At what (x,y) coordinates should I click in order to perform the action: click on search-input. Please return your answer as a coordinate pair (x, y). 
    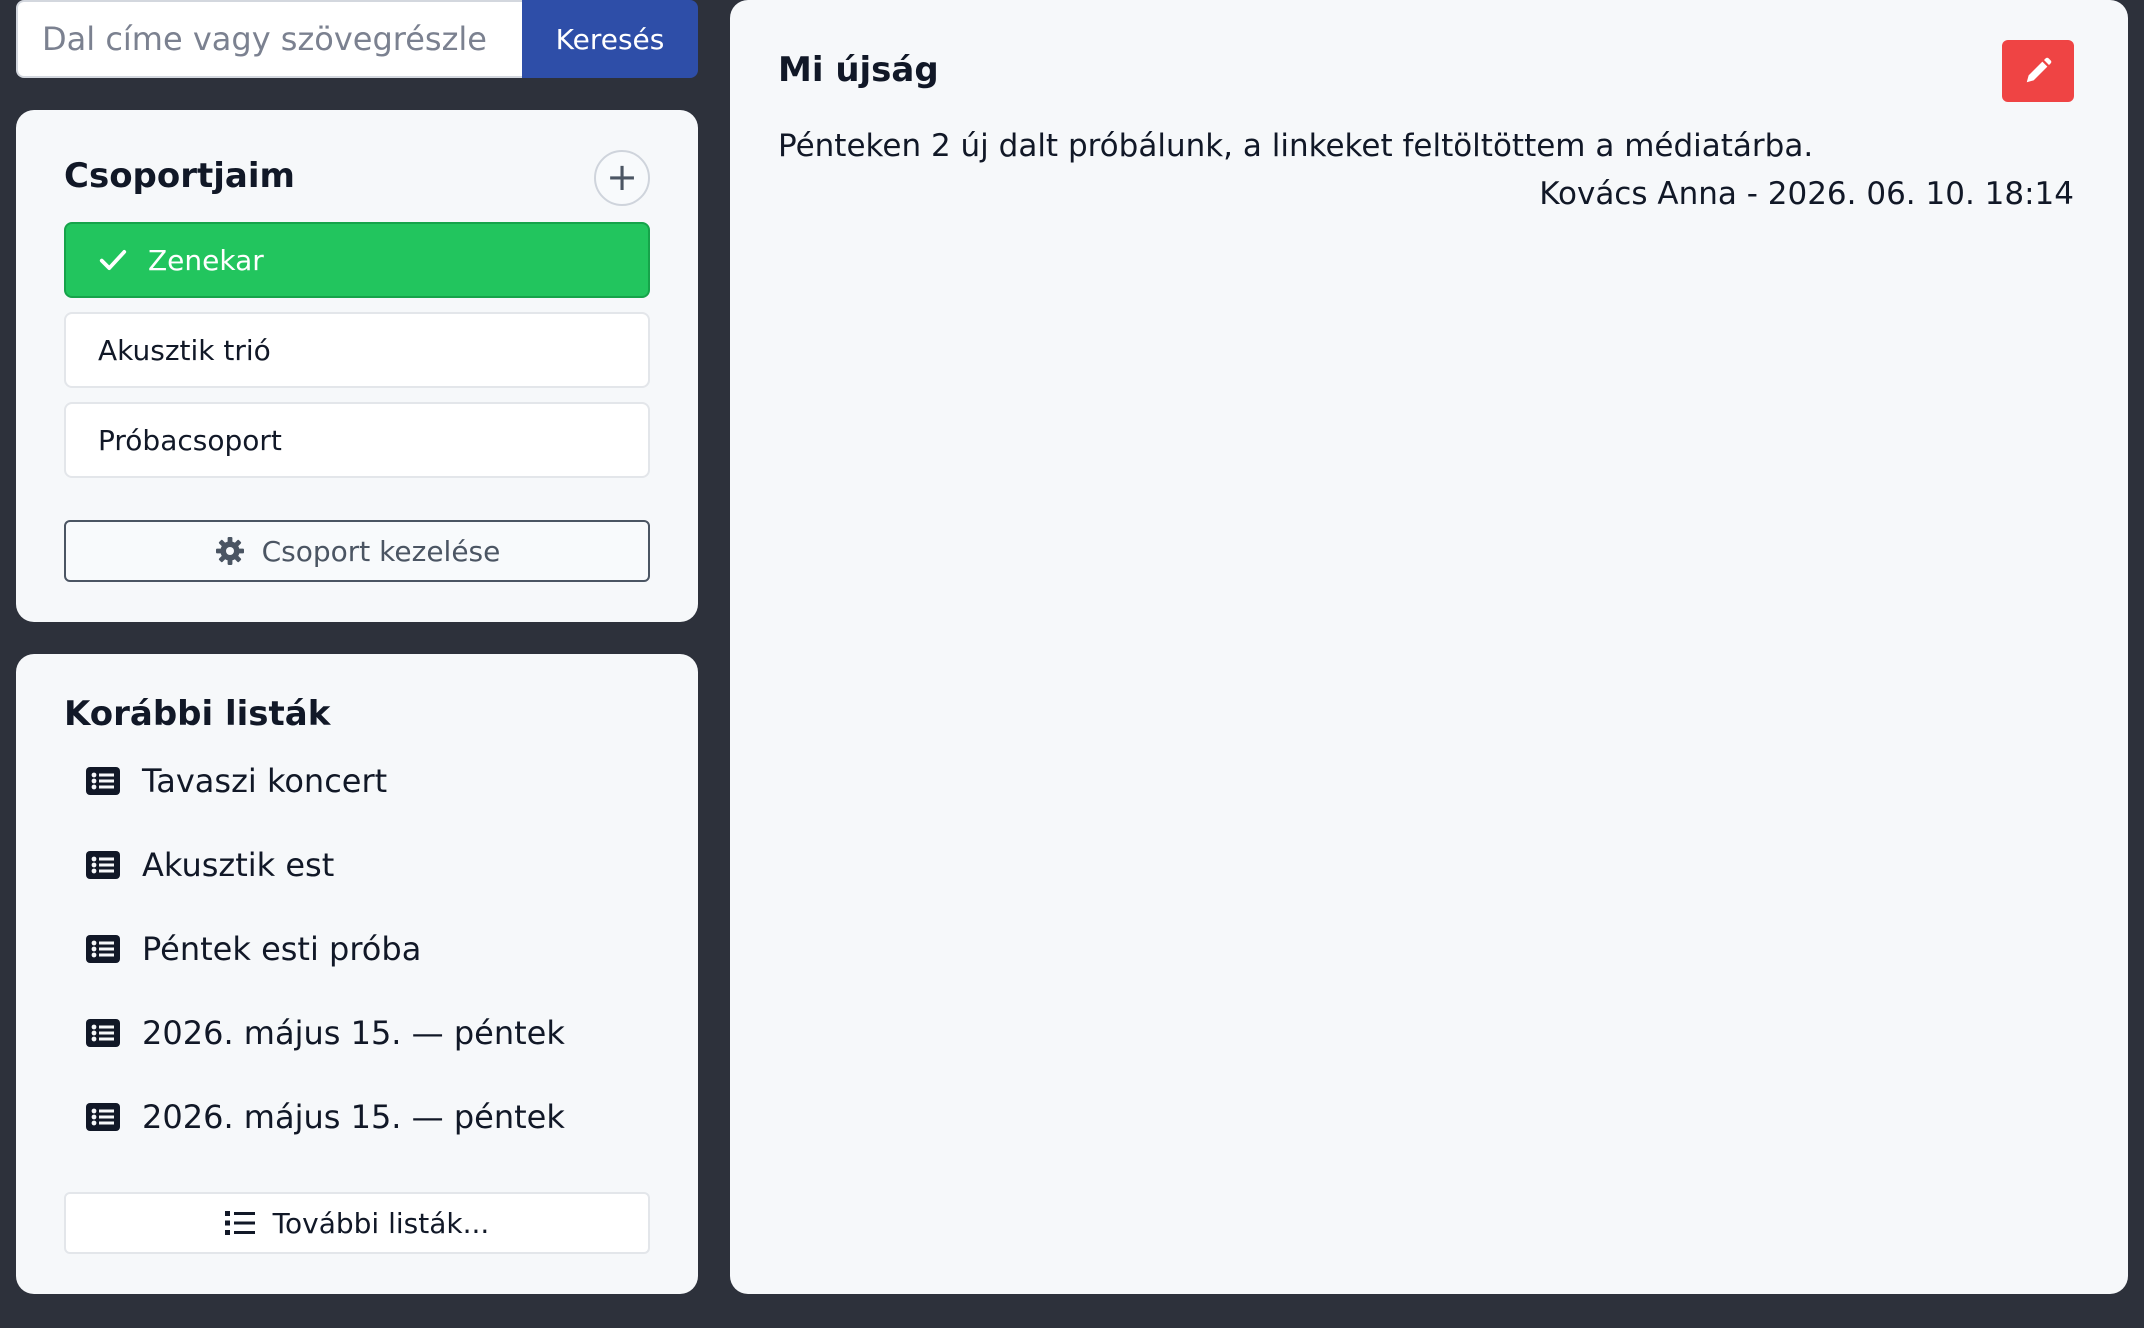
    Looking at the image, I should click on (269, 39).